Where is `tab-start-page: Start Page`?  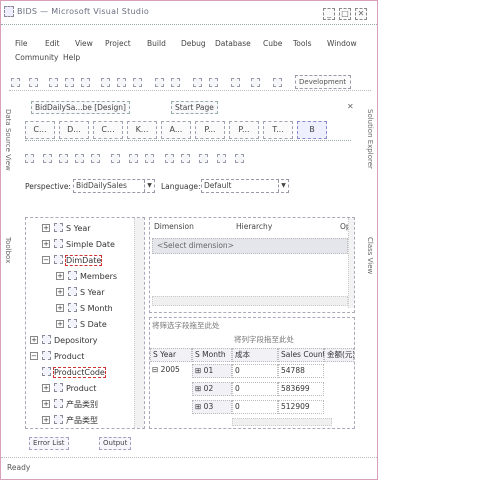 tab-start-page: Start Page is located at coordinates (194, 107).